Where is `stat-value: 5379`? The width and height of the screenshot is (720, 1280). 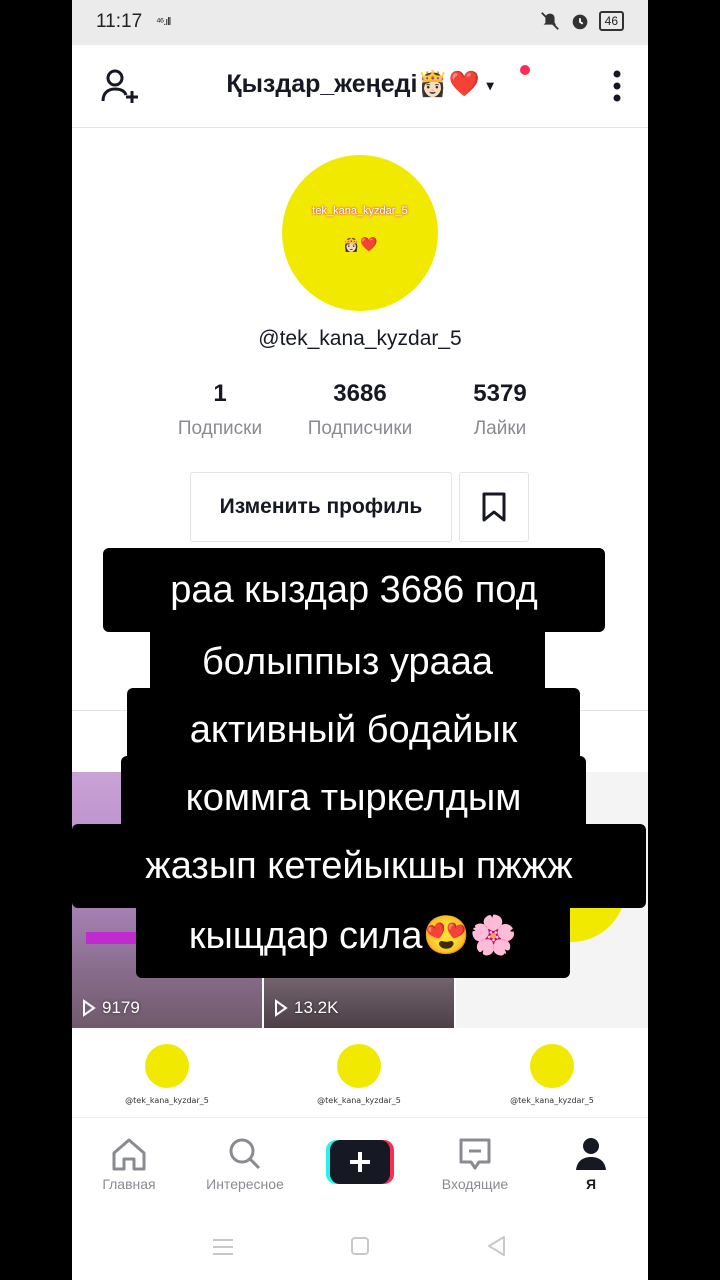
stat-value: 5379 is located at coordinates (500, 393).